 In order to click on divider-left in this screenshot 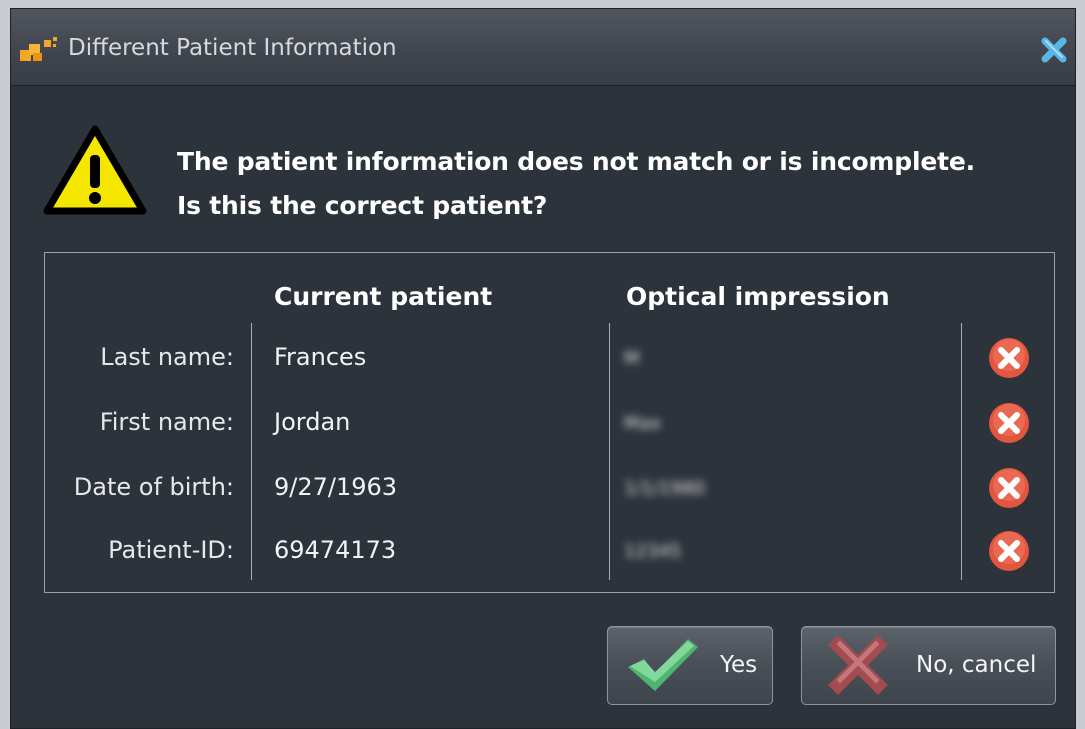, I will do `click(251, 451)`.